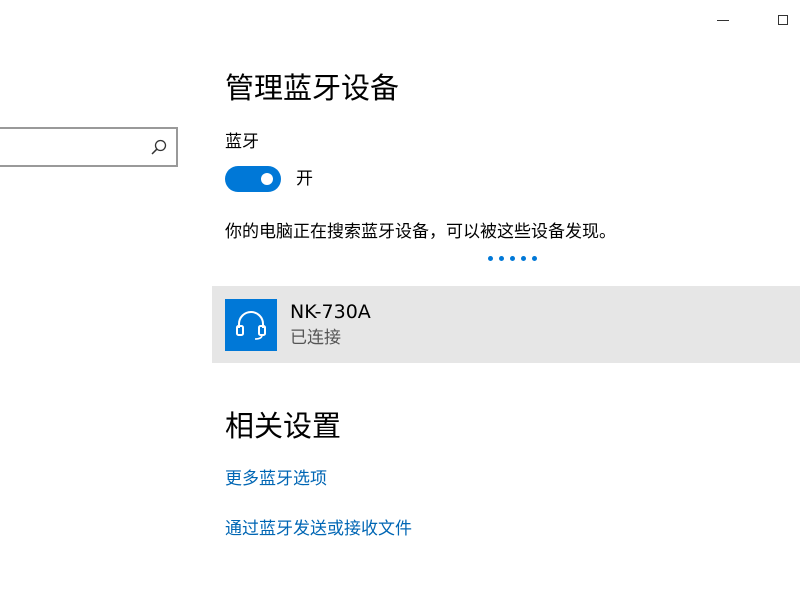  I want to click on search-input, so click(69, 147).